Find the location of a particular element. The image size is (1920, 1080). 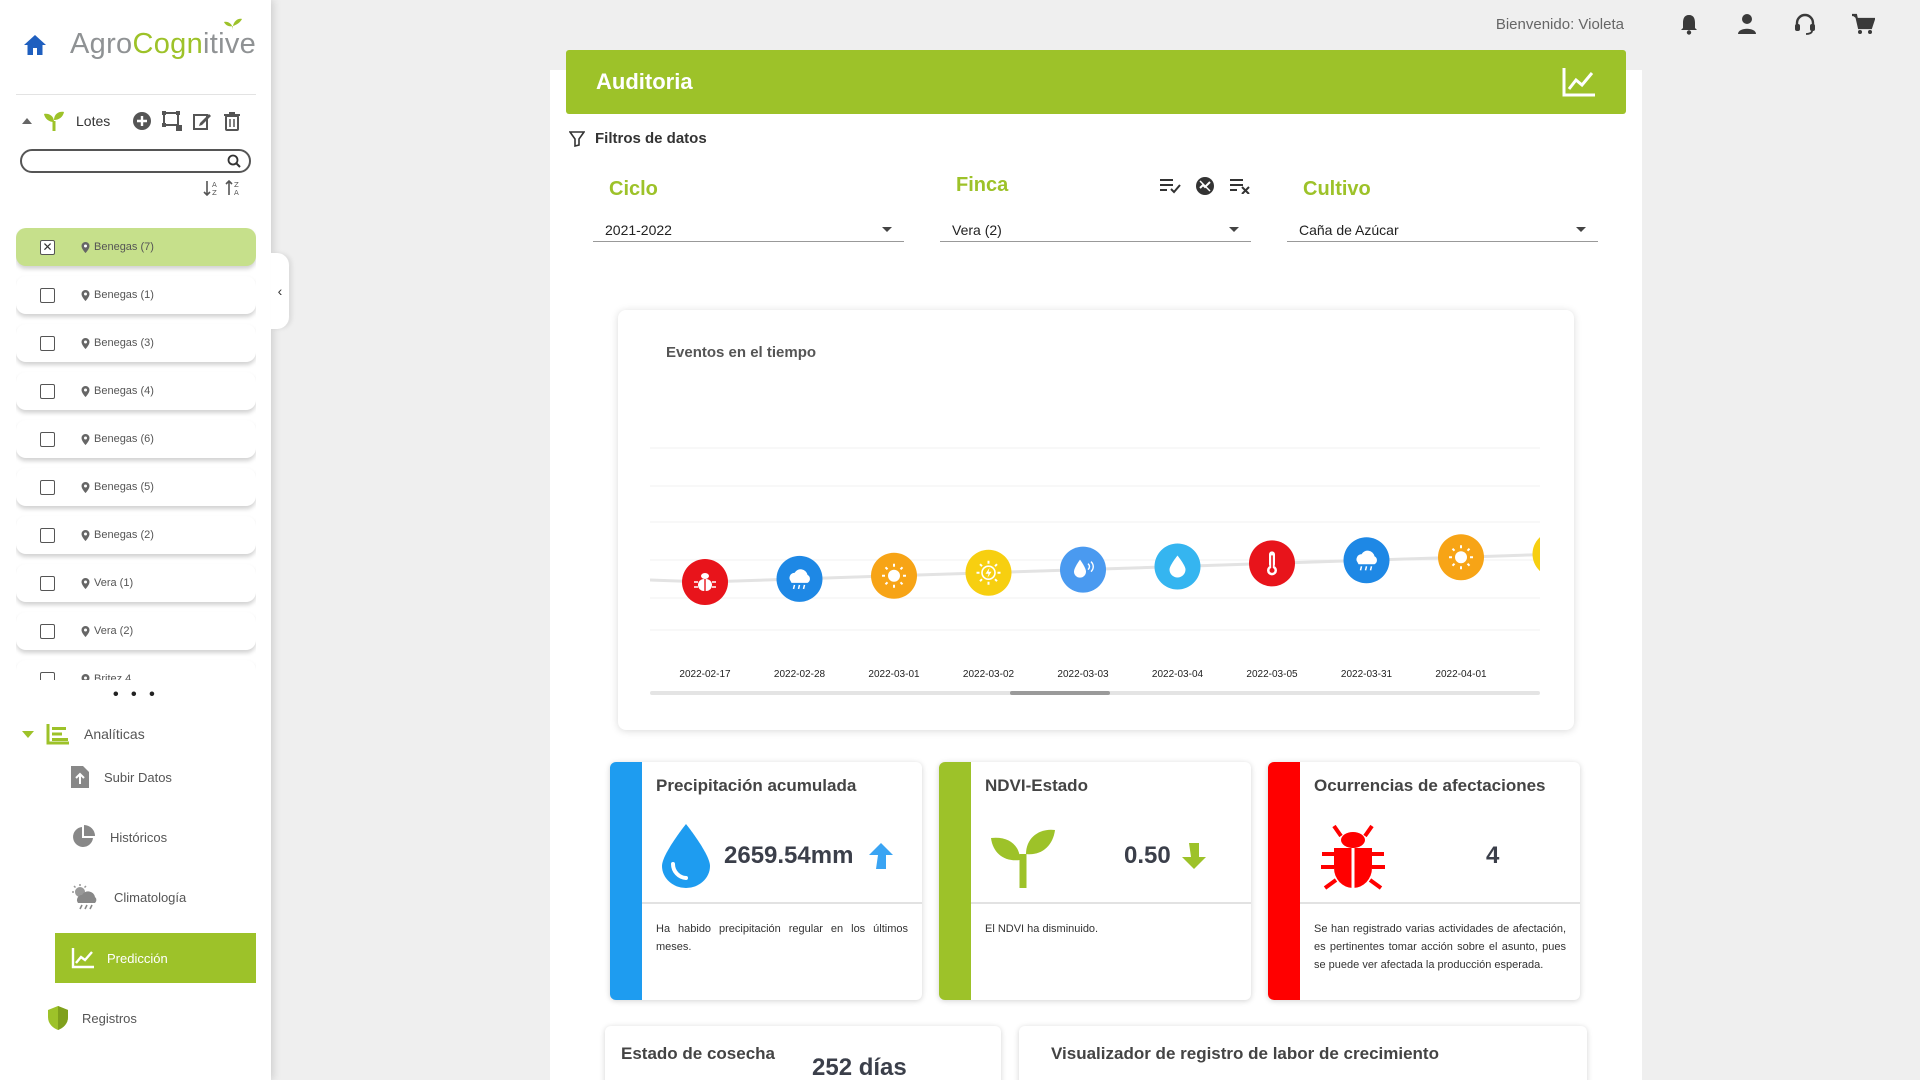

lot-list-item: Benegas (5) is located at coordinates (136, 487).